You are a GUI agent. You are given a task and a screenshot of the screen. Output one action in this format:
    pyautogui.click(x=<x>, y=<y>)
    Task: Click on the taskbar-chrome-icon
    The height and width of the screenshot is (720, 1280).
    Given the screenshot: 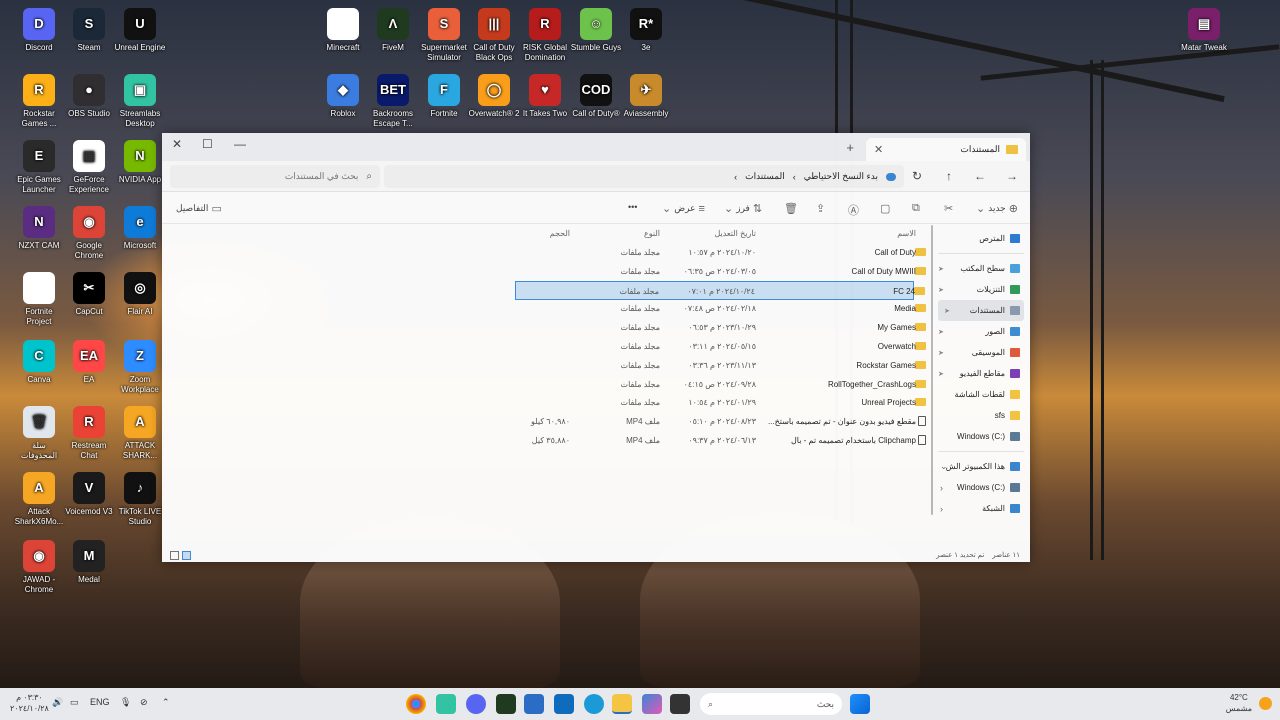 What is the action you would take?
    pyautogui.click(x=416, y=704)
    